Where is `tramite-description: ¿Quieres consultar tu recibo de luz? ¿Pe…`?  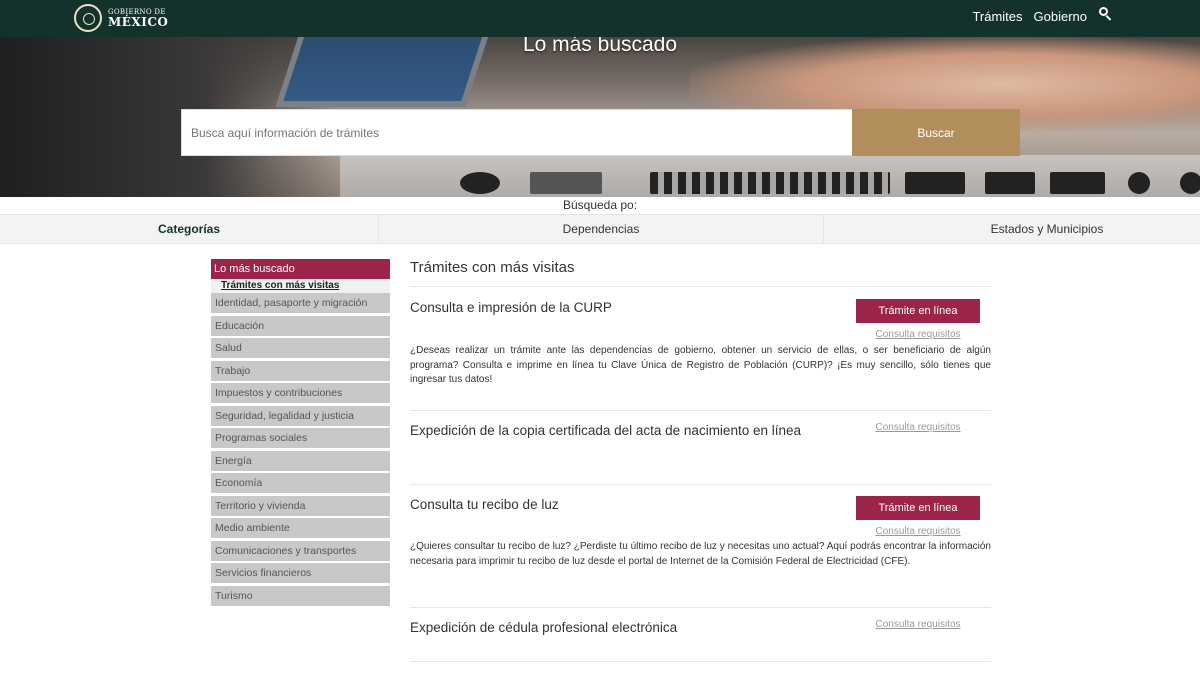 tramite-description: ¿Quieres consultar tu recibo de luz? ¿Pe… is located at coordinates (700, 554).